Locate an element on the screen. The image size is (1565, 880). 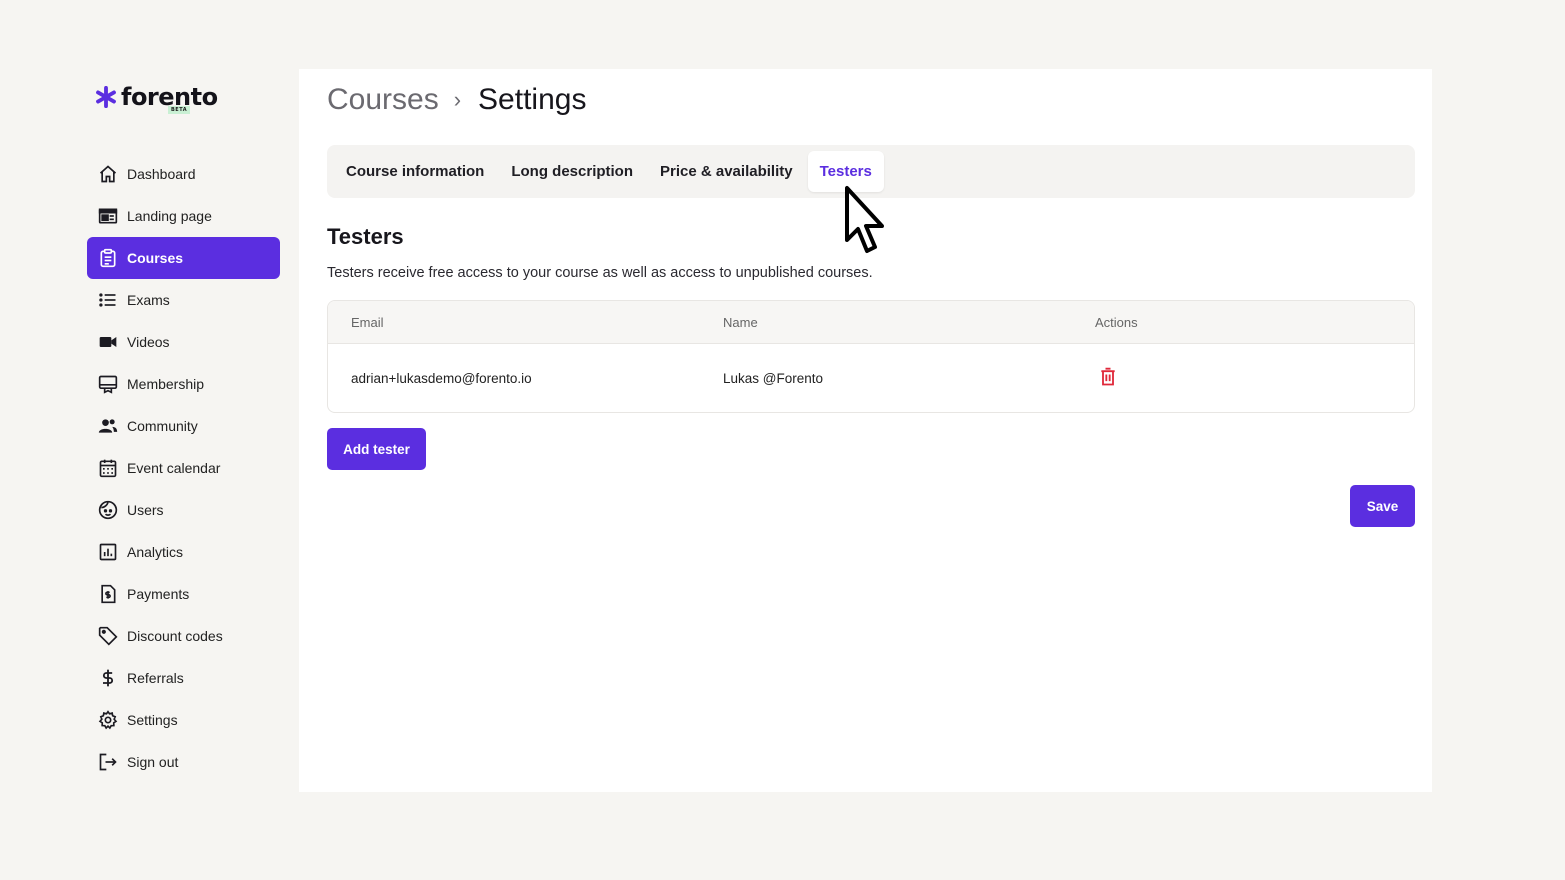
membership-icon is located at coordinates (107, 384).